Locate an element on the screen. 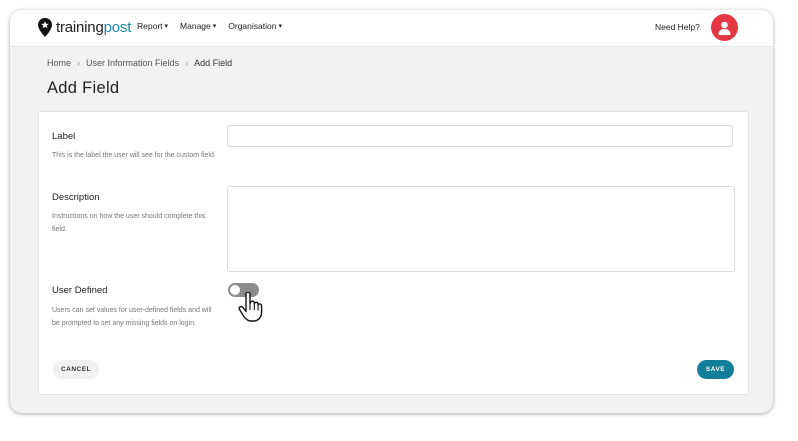 Image resolution: width=798 pixels, height=441 pixels. main-nav: Report ▾ Manage ▾ Organisation ▾ is located at coordinates (209, 26).